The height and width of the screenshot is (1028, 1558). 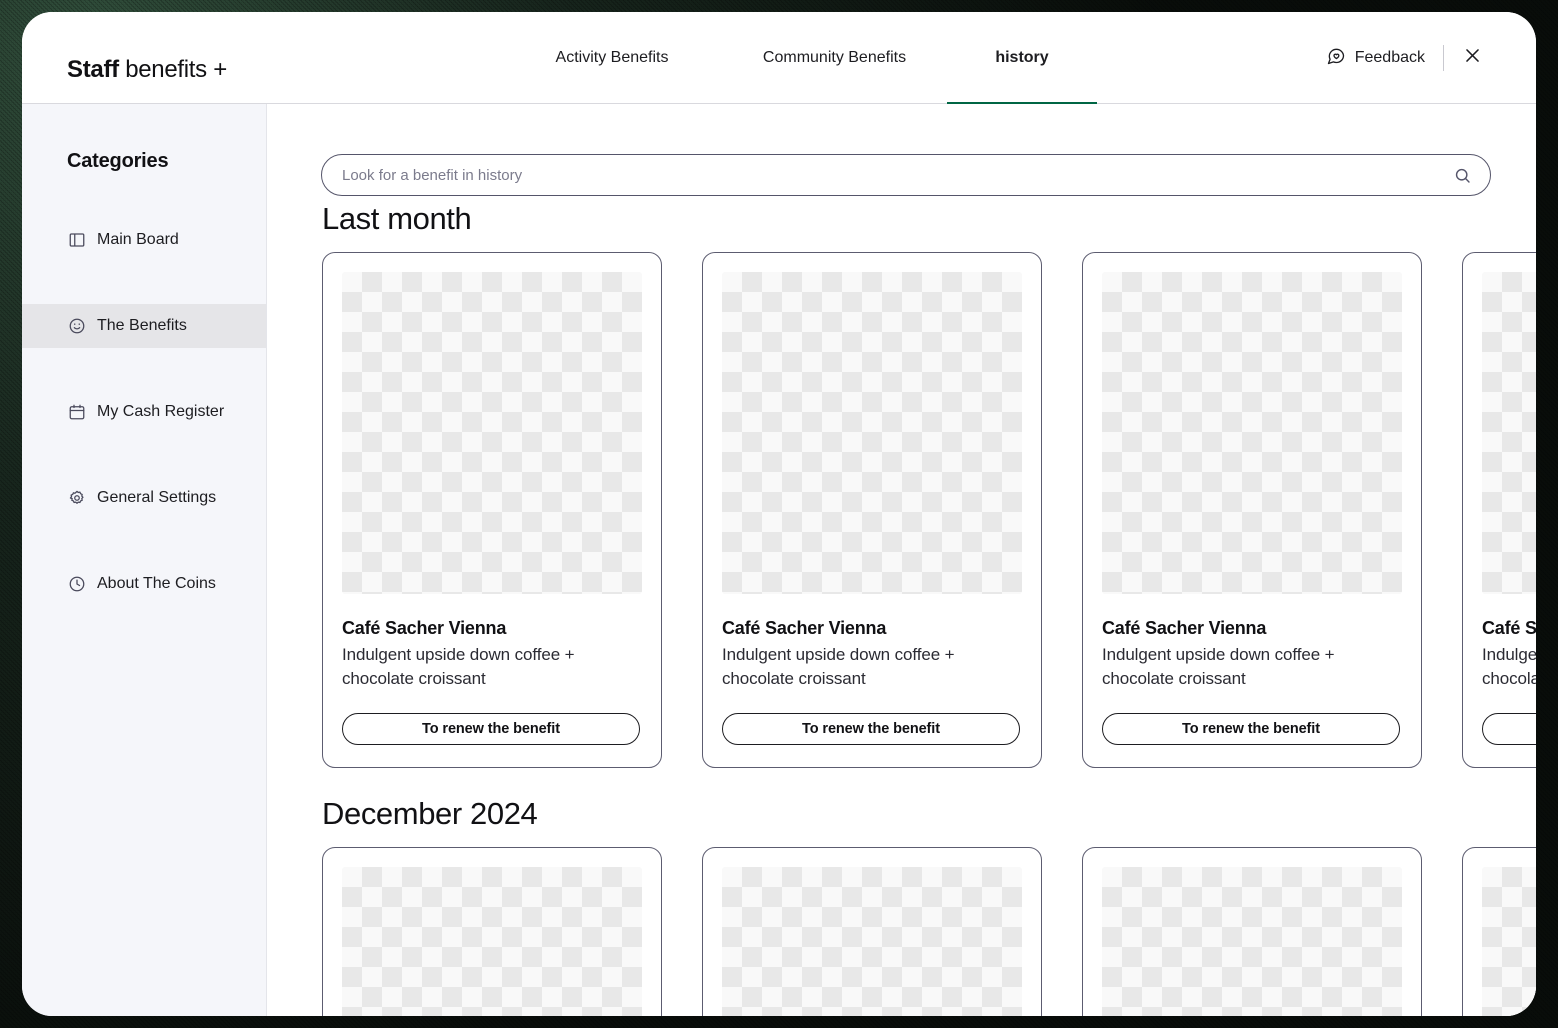 I want to click on sidebar-item-the-benefits-label: The Benefits, so click(x=142, y=325).